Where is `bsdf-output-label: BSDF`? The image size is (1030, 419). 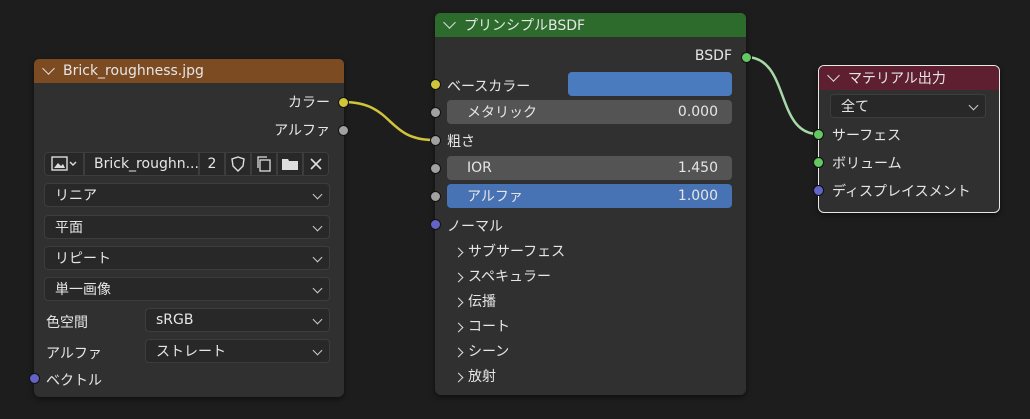 bsdf-output-label: BSDF is located at coordinates (713, 56).